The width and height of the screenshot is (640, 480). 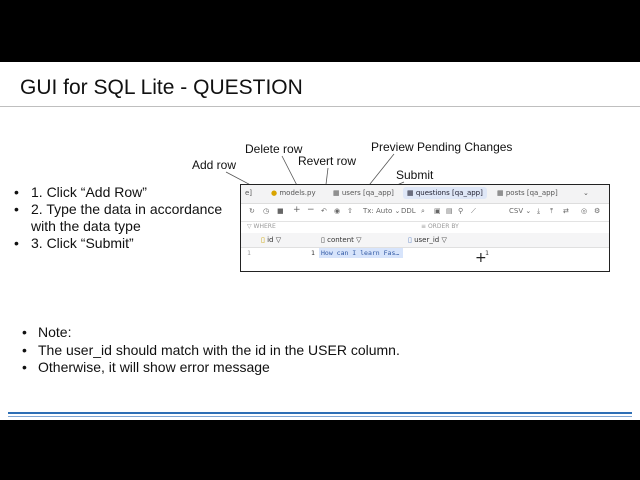 I want to click on export-format-select: CSV ⌄, so click(x=520, y=211).